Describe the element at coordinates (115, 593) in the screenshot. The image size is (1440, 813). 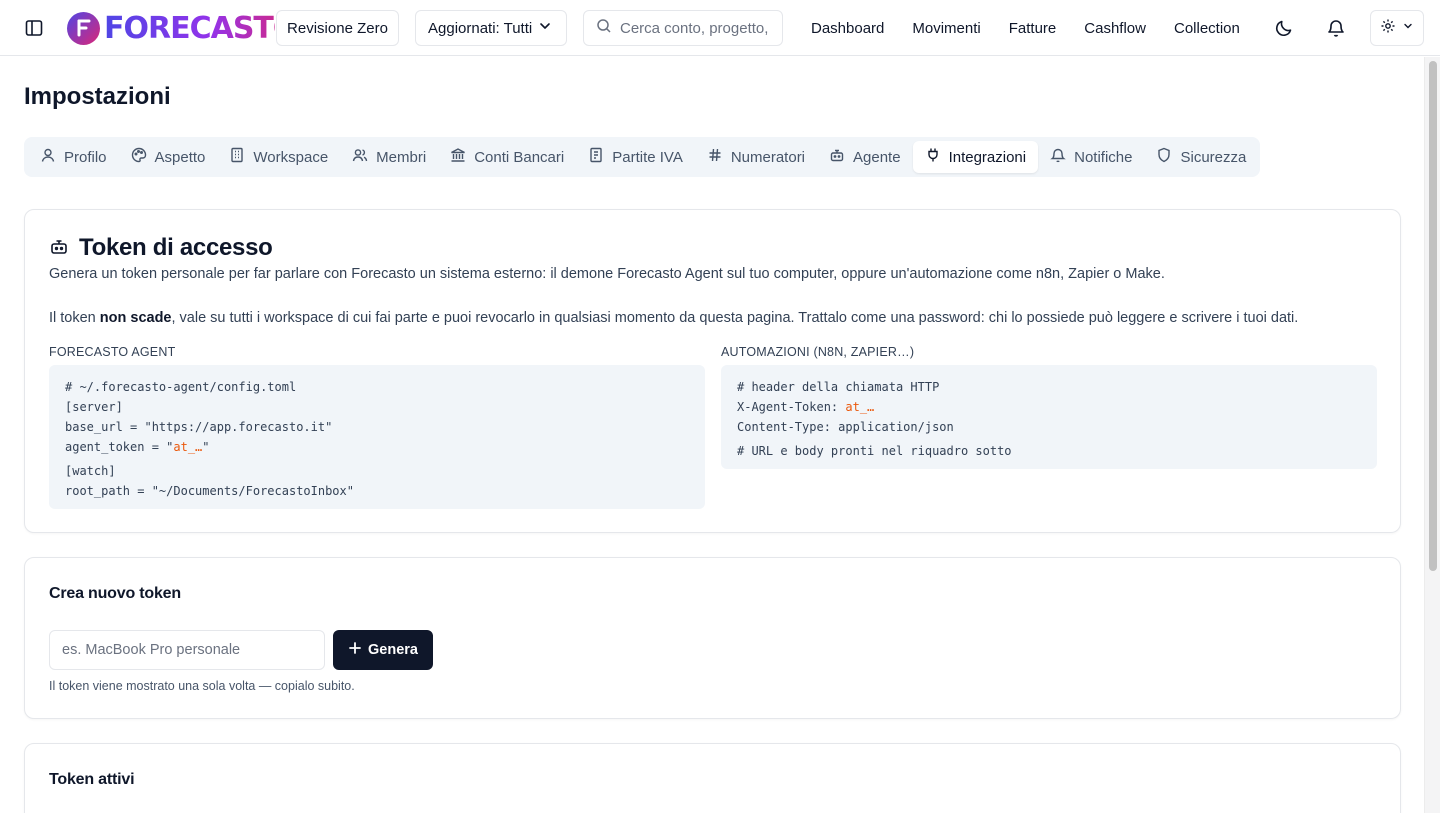
I see `card-title: Crea nuovo token` at that location.